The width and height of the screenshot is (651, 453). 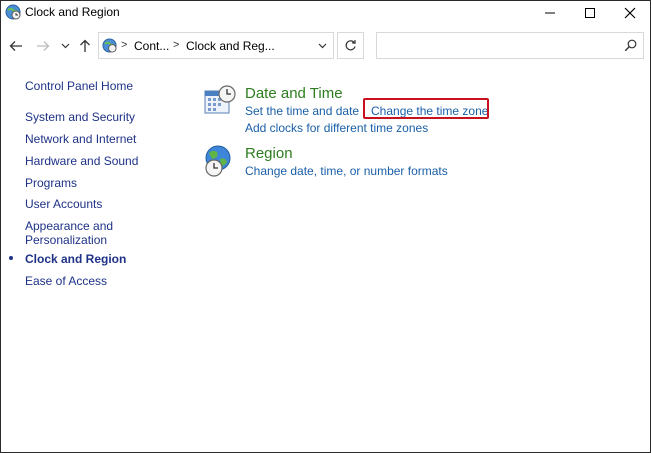 I want to click on close-icon, so click(x=630, y=12).